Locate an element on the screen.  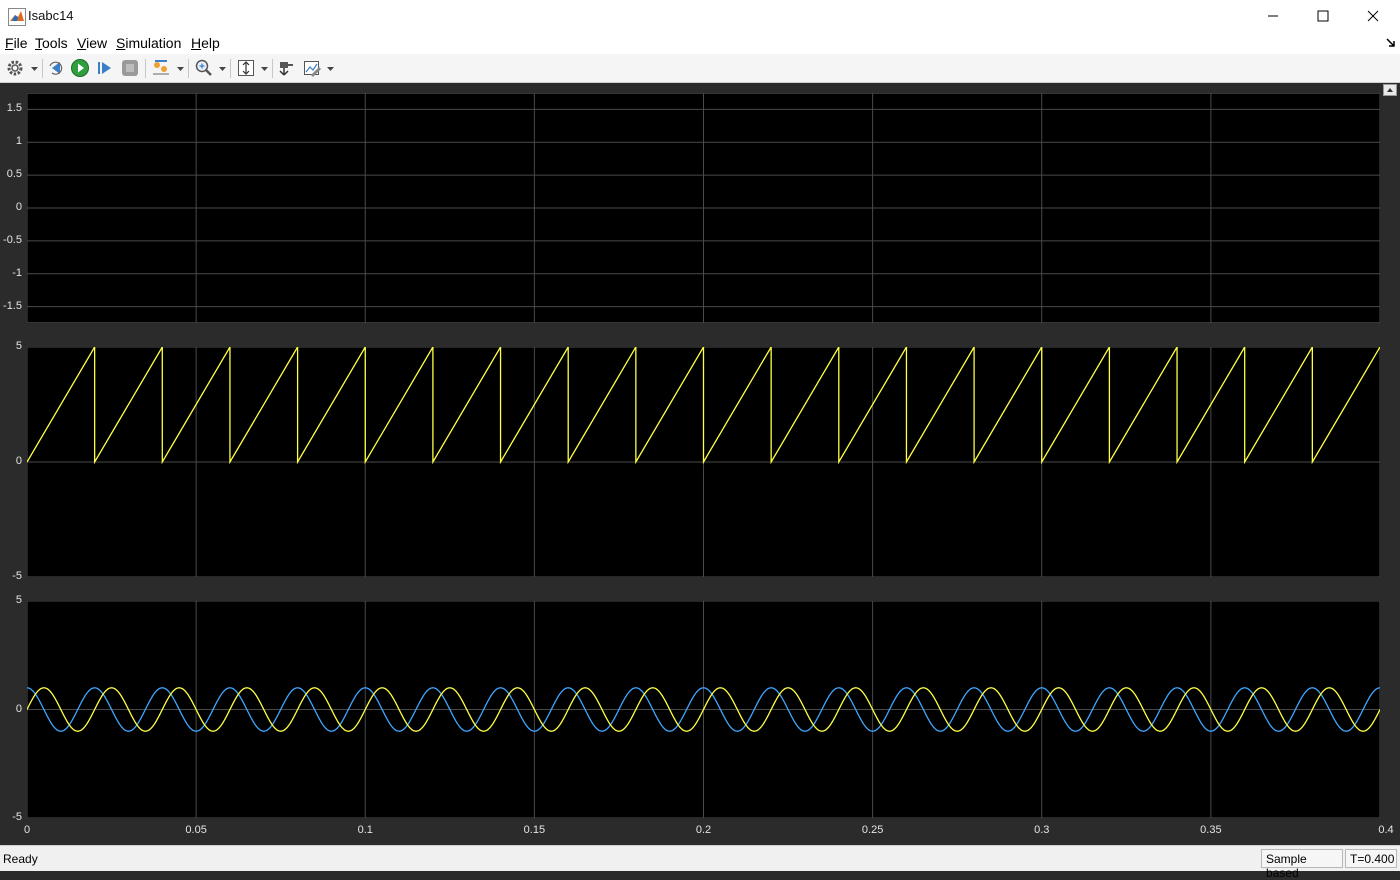
edit-axes-icon is located at coordinates (312, 68).